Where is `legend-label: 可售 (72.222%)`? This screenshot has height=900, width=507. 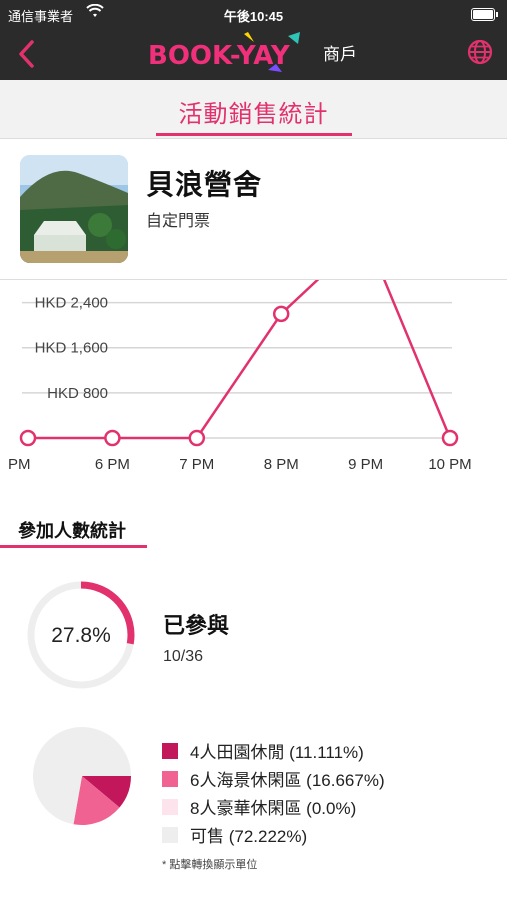
legend-label: 可售 (72.222%) is located at coordinates (249, 836).